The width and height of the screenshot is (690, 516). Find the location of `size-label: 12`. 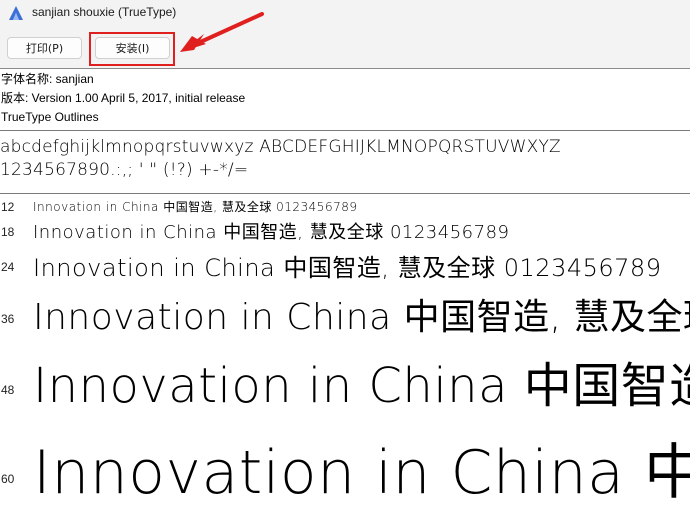

size-label: 12 is located at coordinates (8, 207).